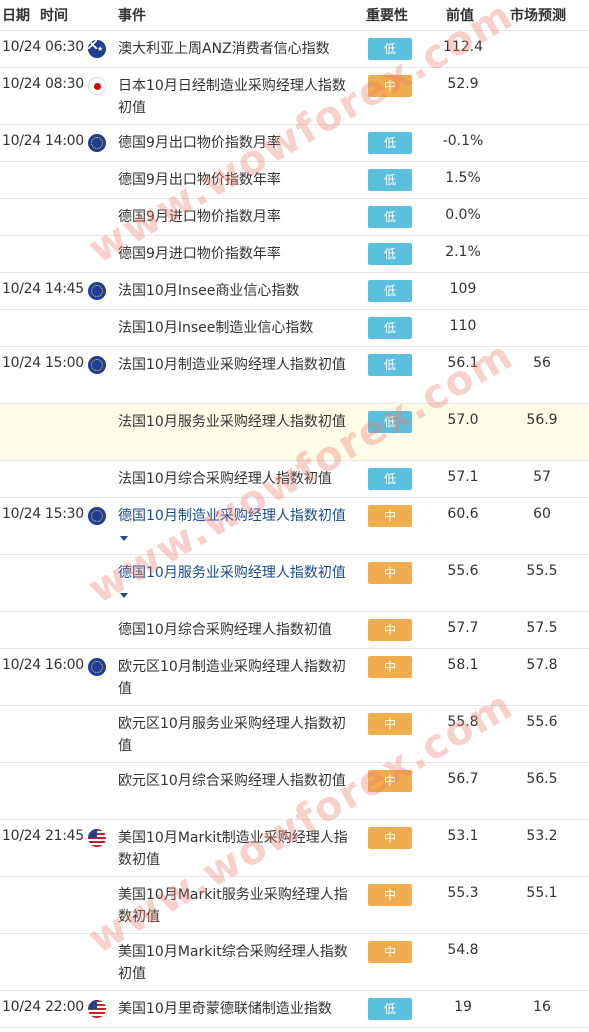 The height and width of the screenshot is (1032, 589). Describe the element at coordinates (294, 15) in the screenshot. I see `table-header: 日期 时间 事件 重要性 前值 市场预测` at that location.